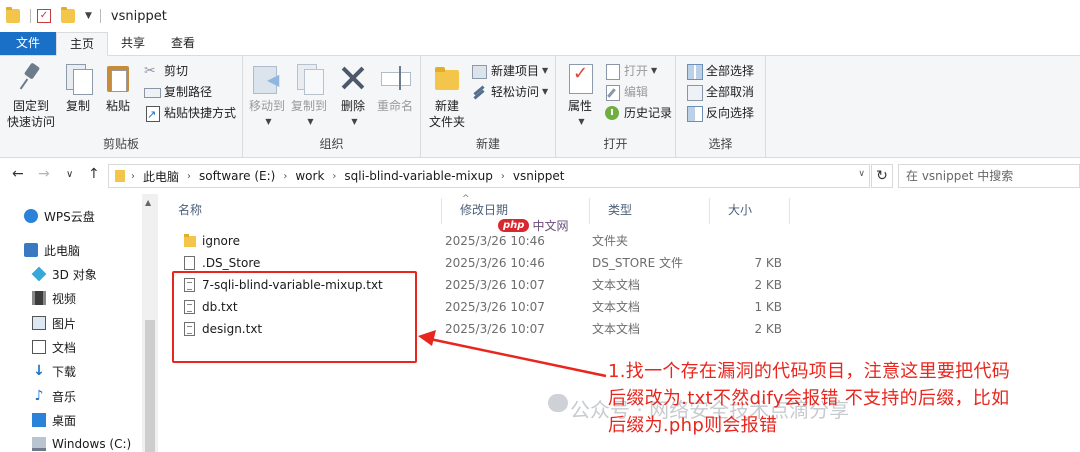 The width and height of the screenshot is (1080, 452). I want to click on move-to-button: 移动到 ▼, so click(267, 96).